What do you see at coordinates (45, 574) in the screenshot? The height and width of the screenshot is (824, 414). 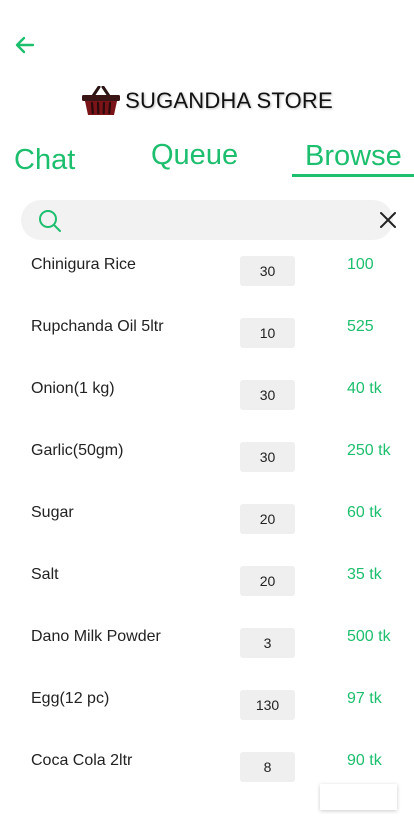 I see `product-name: Salt` at bounding box center [45, 574].